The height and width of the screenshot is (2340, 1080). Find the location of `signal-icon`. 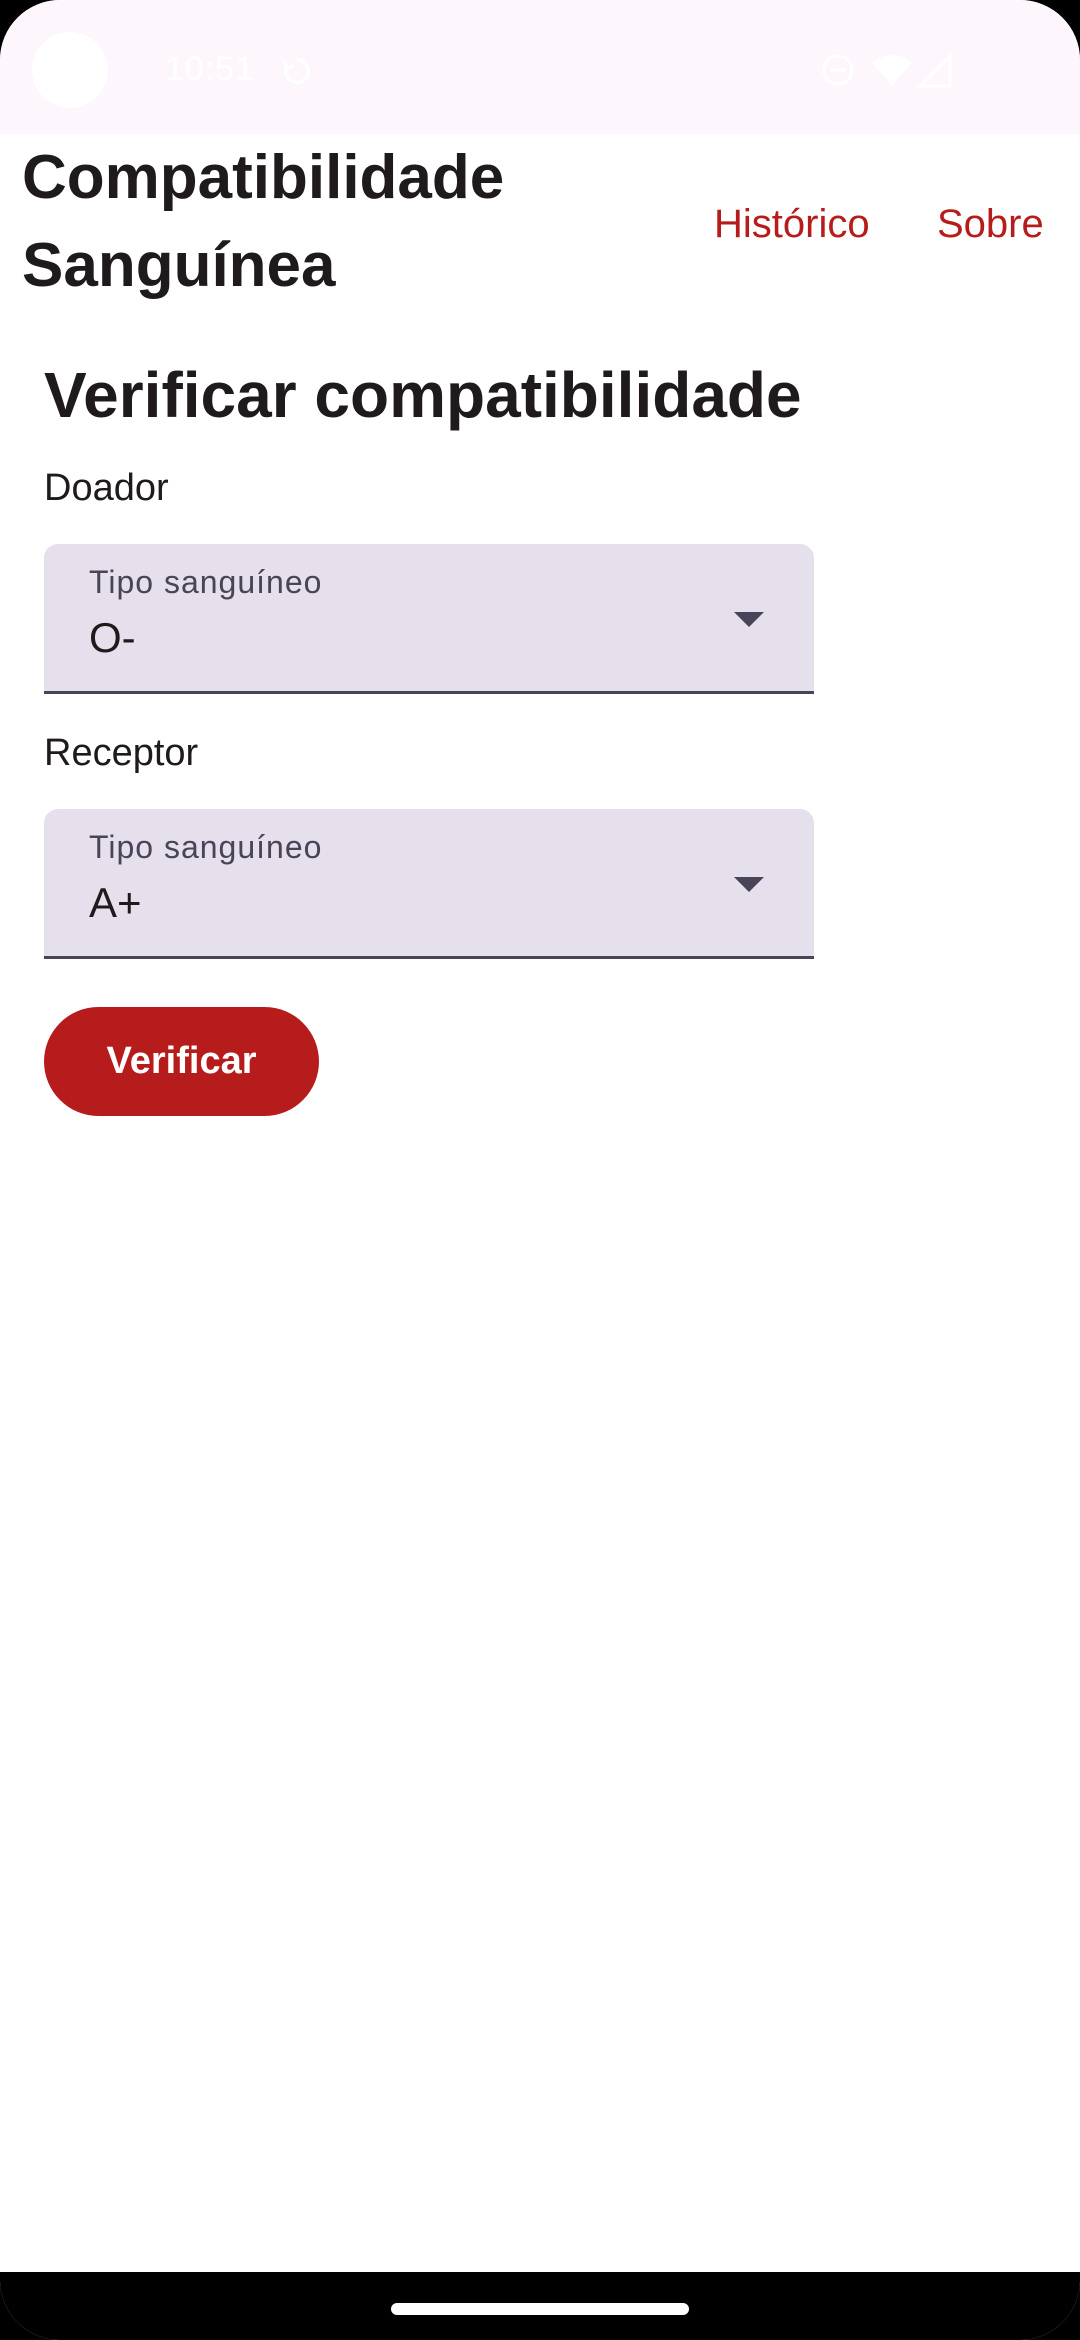

signal-icon is located at coordinates (934, 70).